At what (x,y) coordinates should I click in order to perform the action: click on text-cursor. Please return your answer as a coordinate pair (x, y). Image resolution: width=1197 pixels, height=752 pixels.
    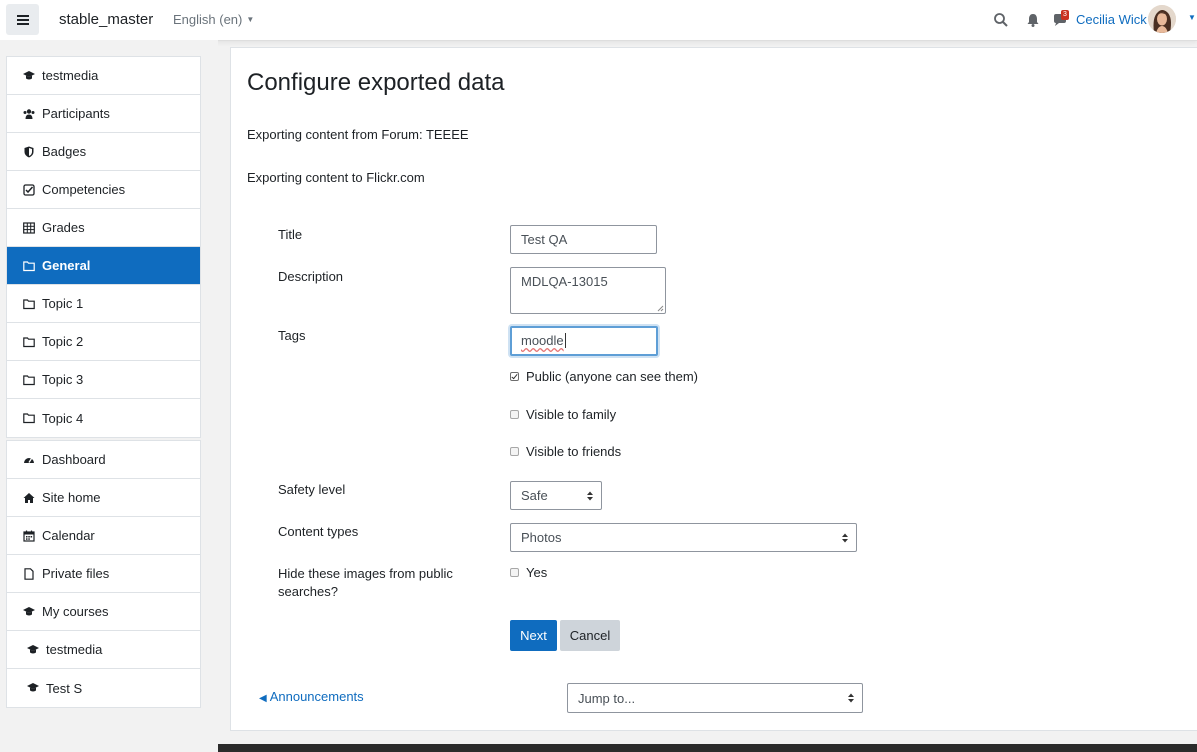
    Looking at the image, I should click on (565, 340).